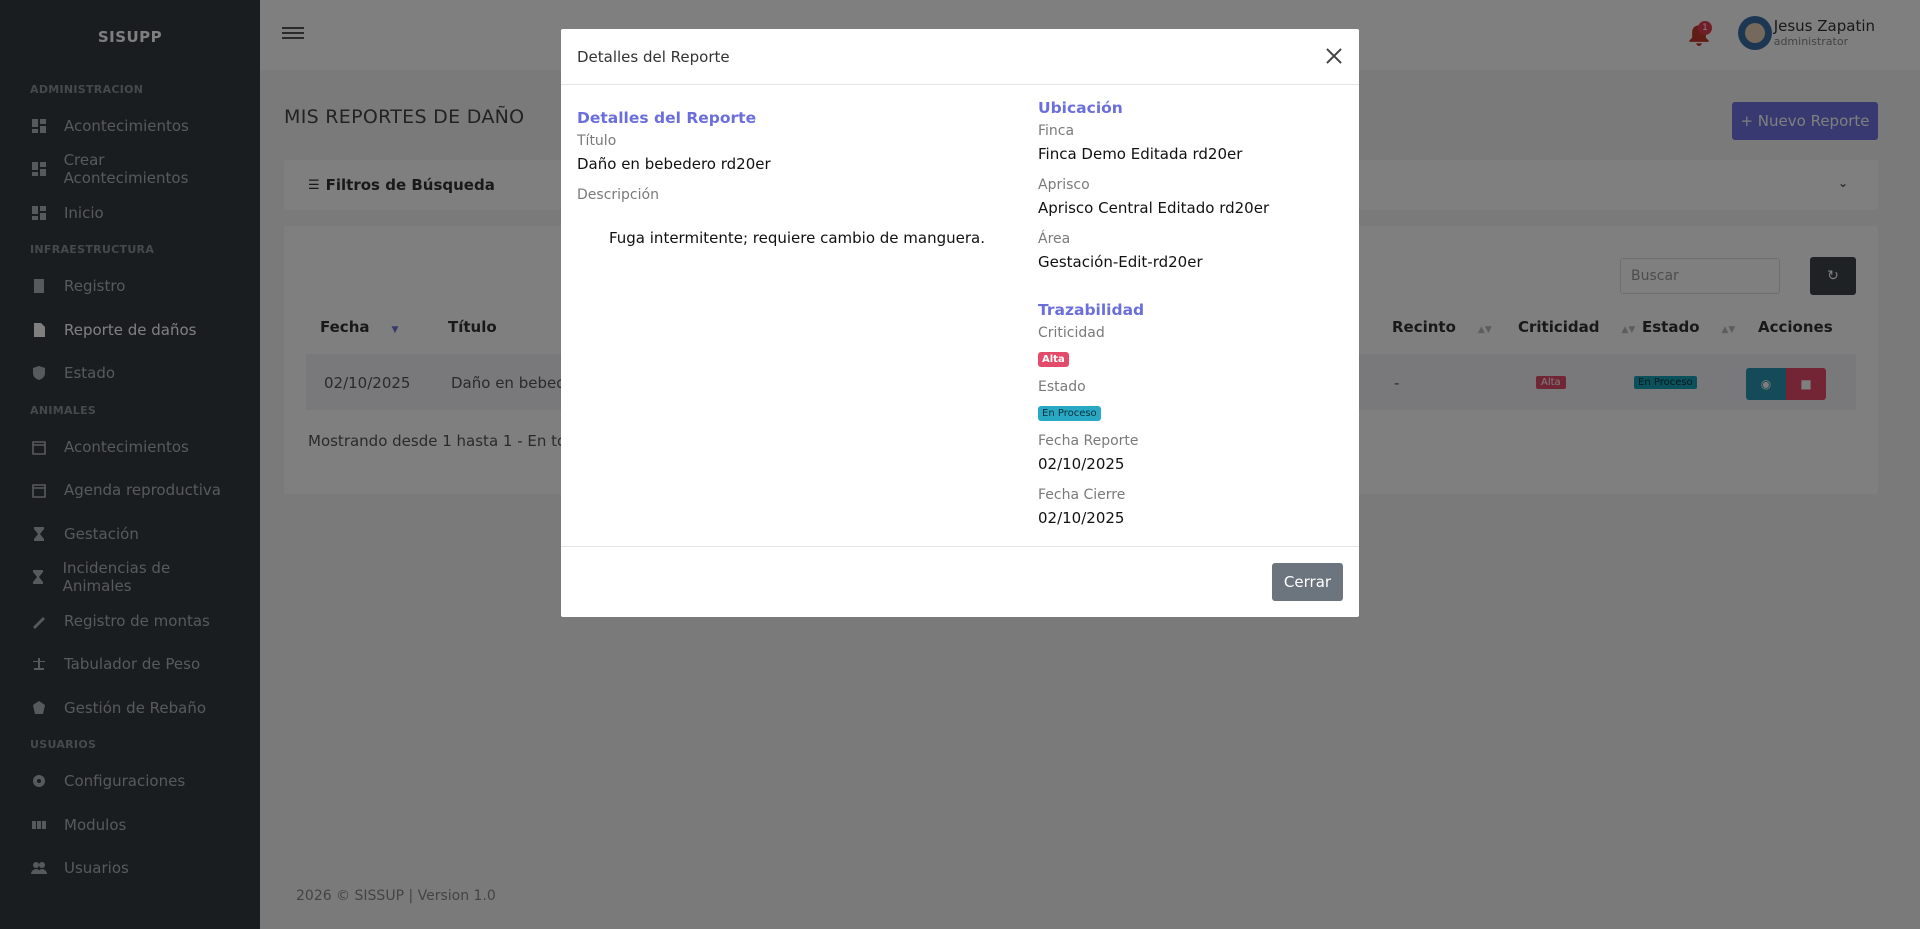 The width and height of the screenshot is (1920, 929). Describe the element at coordinates (960, 581) in the screenshot. I see `modal-footer: Cerrar` at that location.